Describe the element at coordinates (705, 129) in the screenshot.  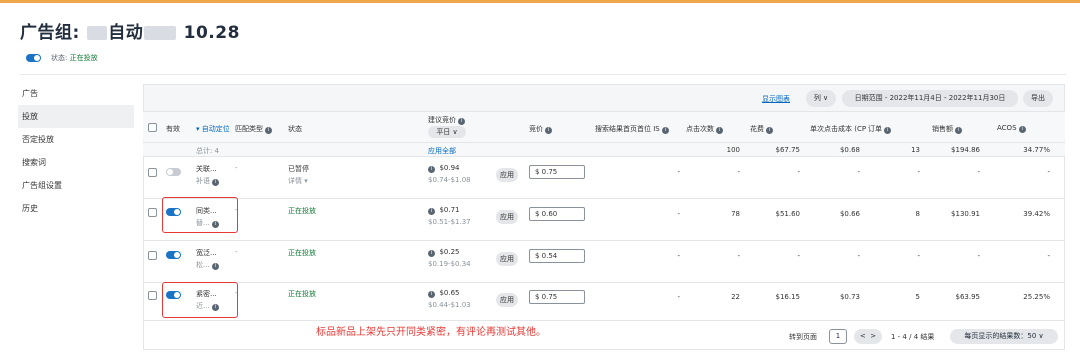
I see `col-clicks: 点击次数 i` at that location.